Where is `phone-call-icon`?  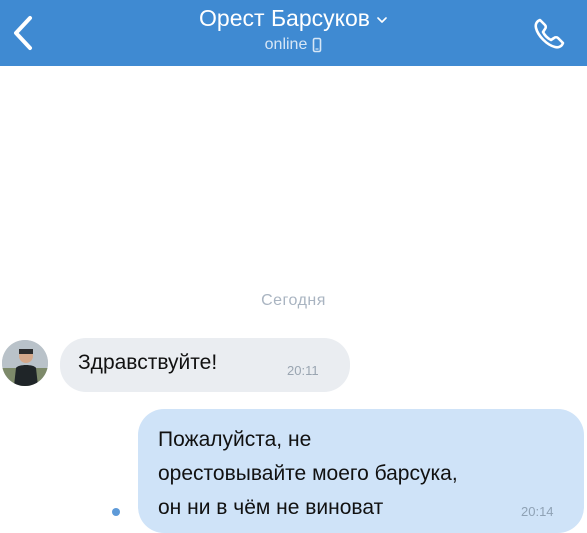 phone-call-icon is located at coordinates (549, 33).